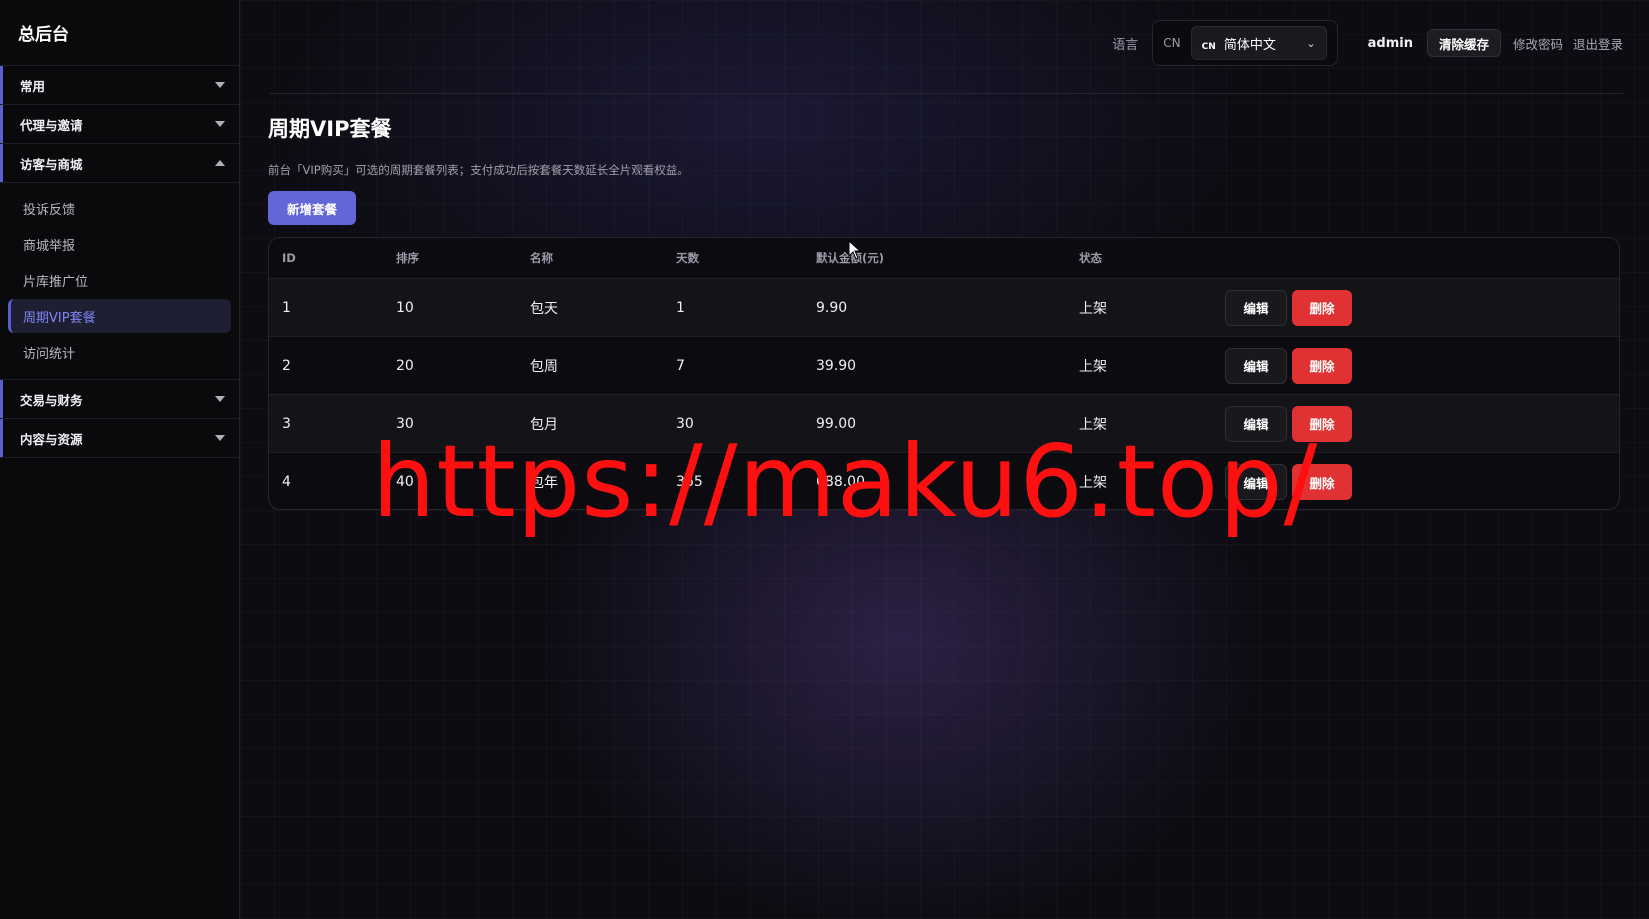  I want to click on language-select-value-wrap: CN 简体中文, so click(1239, 43).